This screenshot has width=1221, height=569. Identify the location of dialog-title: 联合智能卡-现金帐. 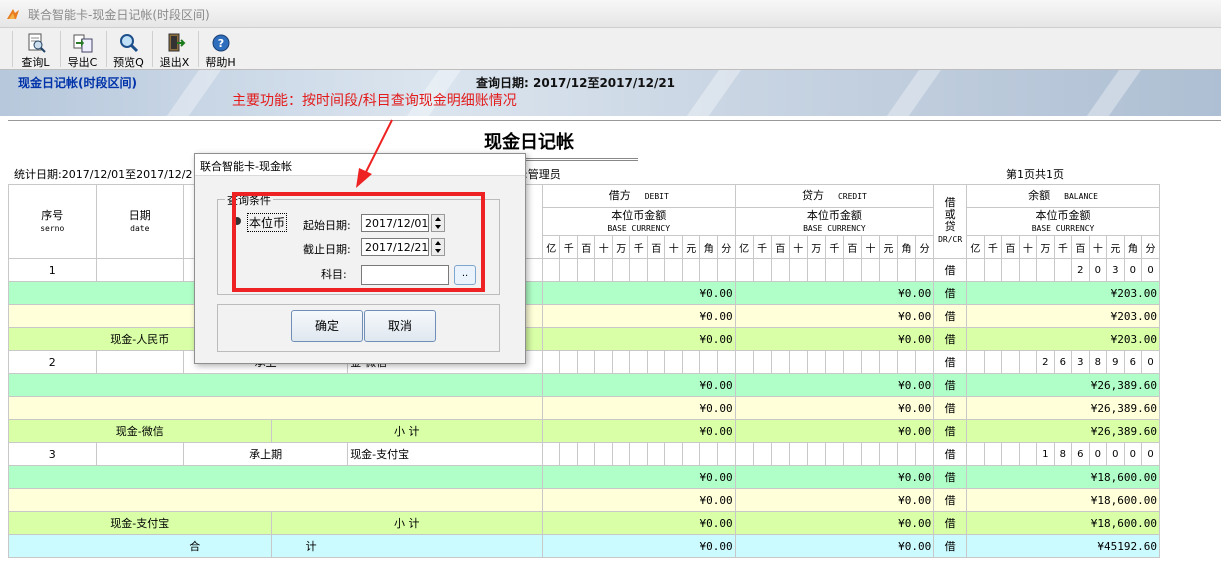
(246, 166).